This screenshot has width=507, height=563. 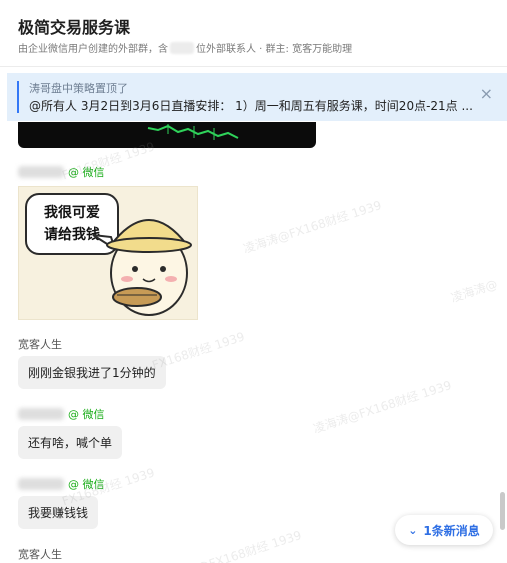 I want to click on sticker-character-icon, so click(x=142, y=267).